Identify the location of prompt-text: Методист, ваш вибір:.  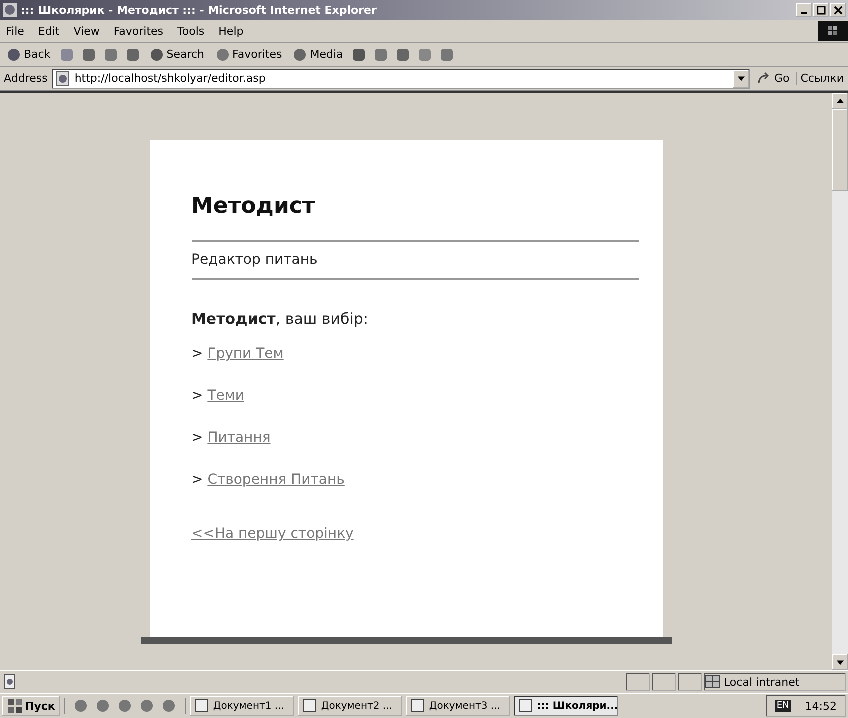
(281, 319).